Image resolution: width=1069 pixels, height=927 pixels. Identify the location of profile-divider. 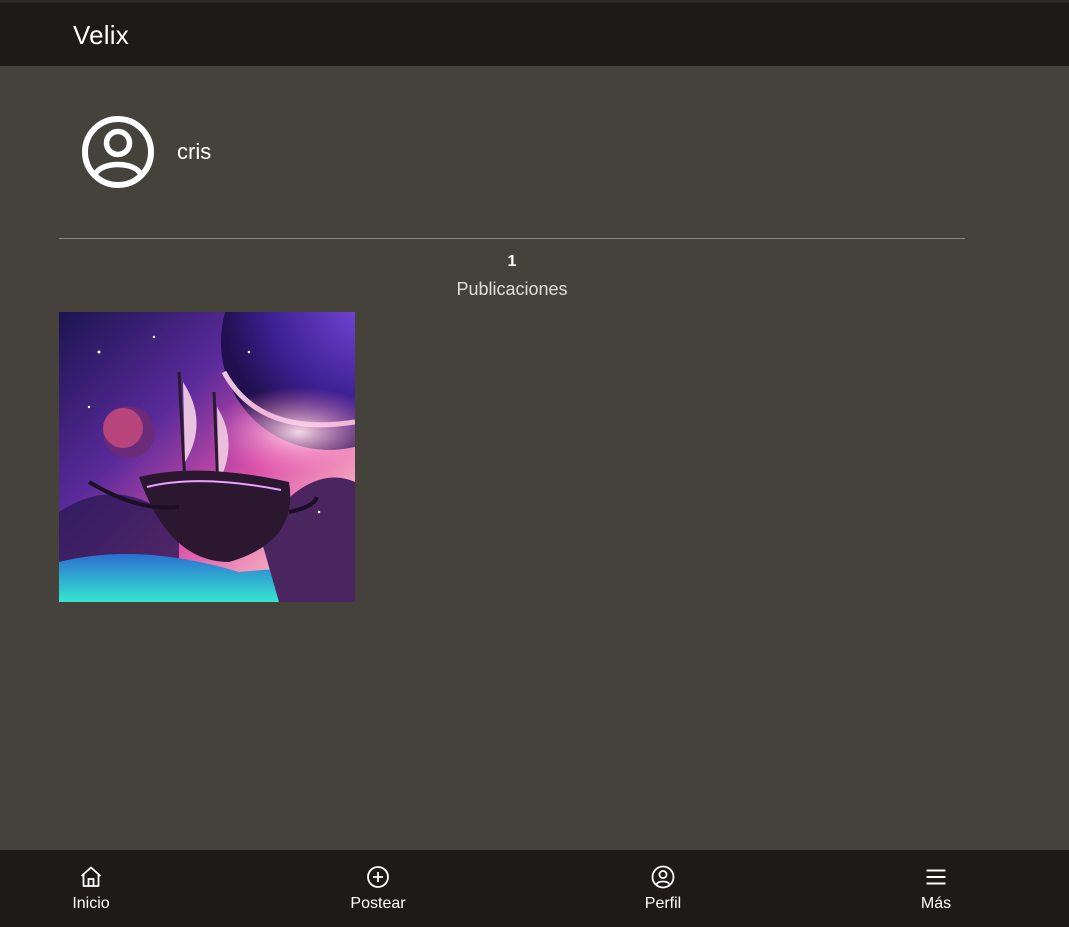
(512, 238).